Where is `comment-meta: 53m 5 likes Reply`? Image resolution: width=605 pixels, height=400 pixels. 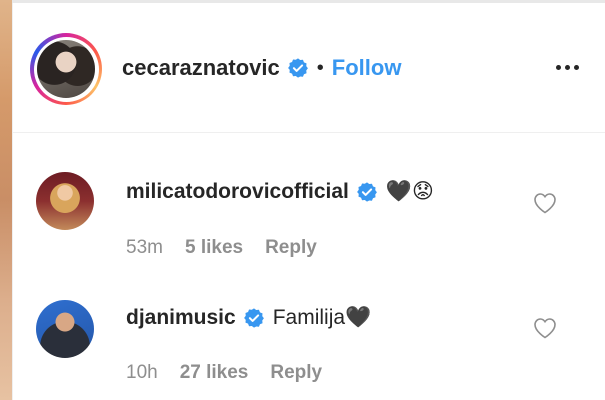
comment-meta: 53m 5 likes Reply is located at coordinates (221, 248).